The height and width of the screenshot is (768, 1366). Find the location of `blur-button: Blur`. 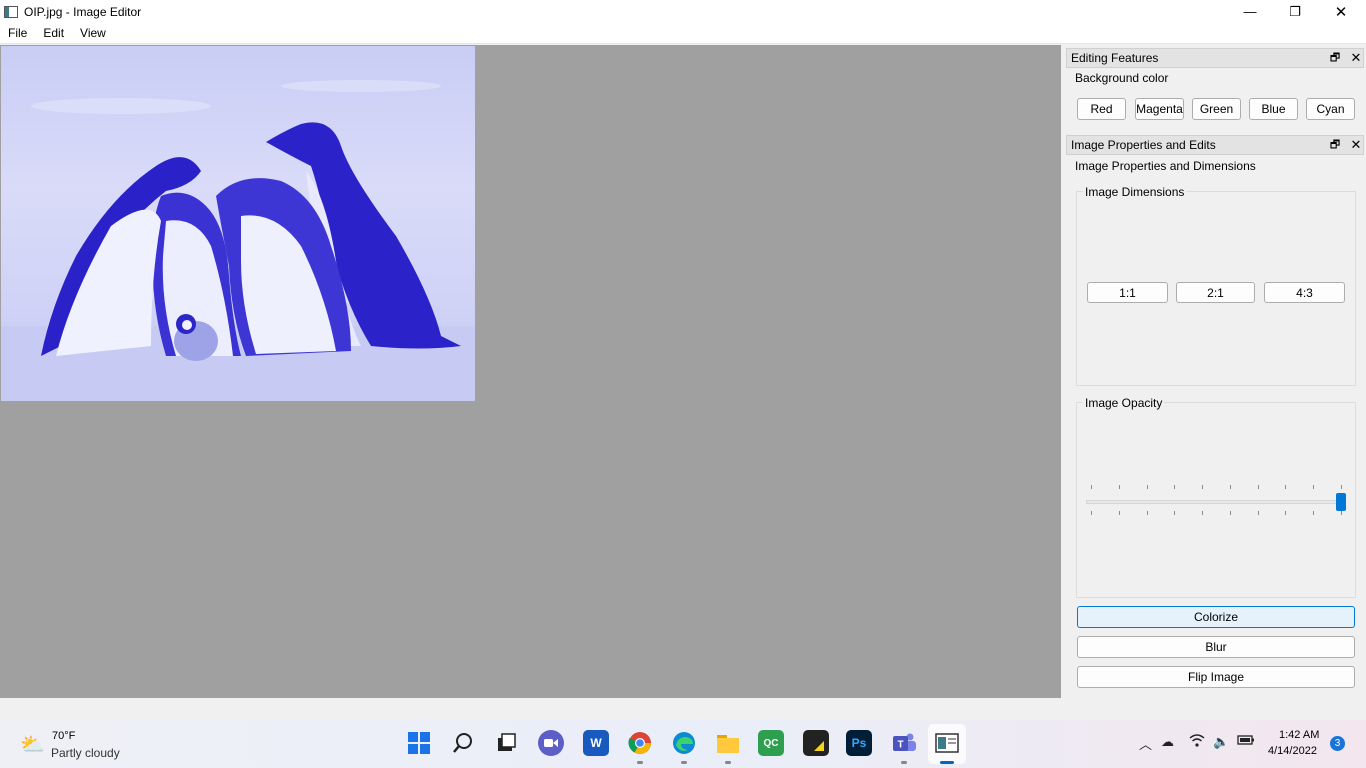

blur-button: Blur is located at coordinates (1216, 647).